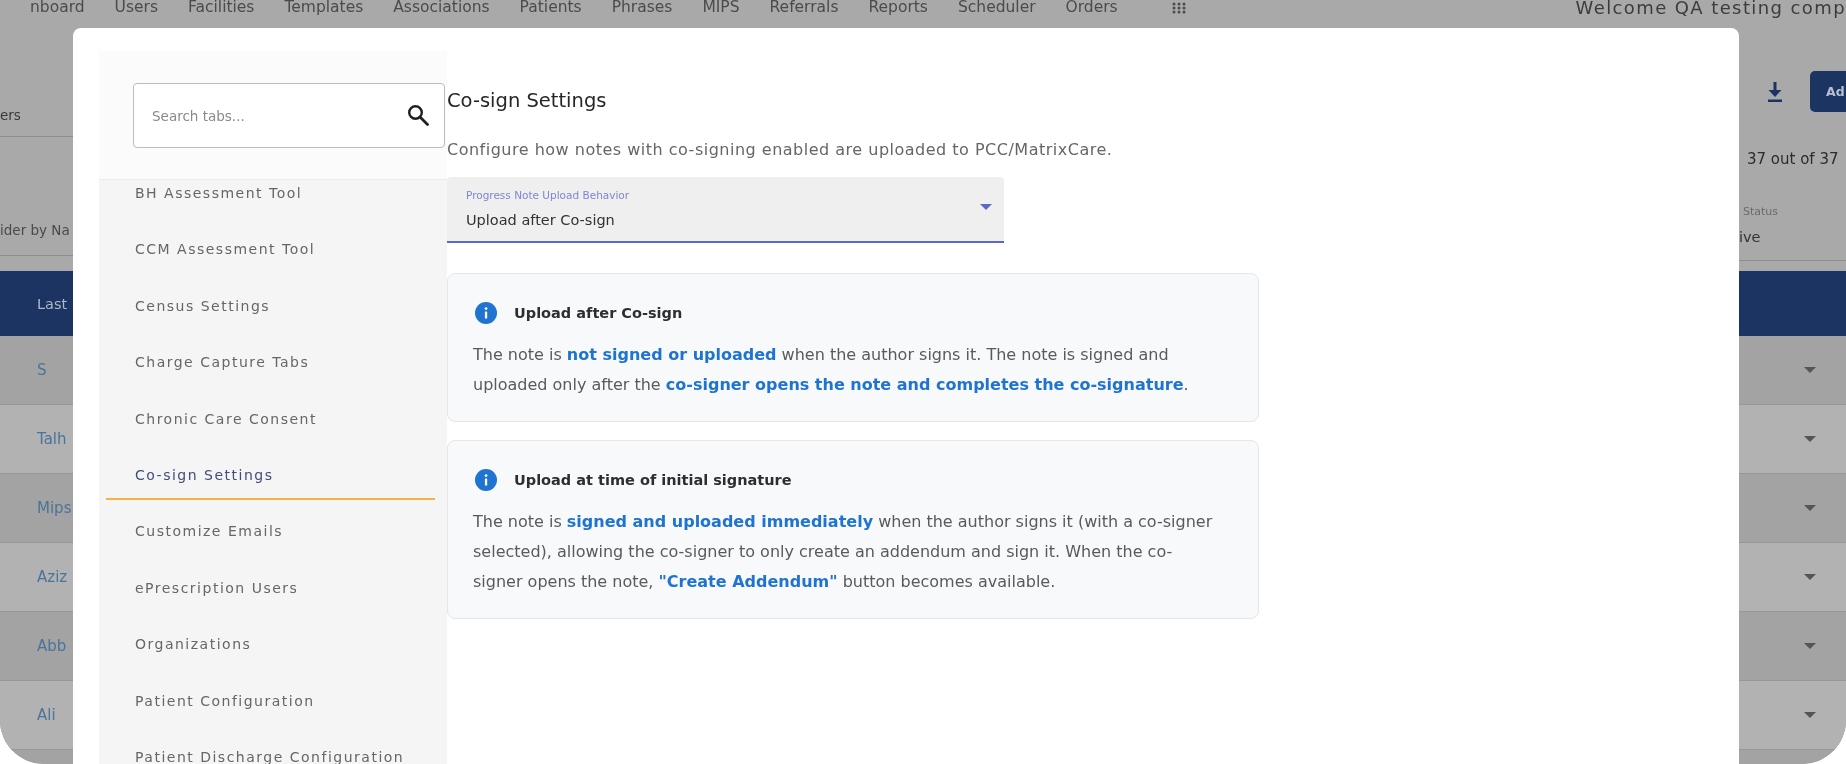 This screenshot has width=1846, height=764. I want to click on sidebar-tab: Customize Emails, so click(270, 537).